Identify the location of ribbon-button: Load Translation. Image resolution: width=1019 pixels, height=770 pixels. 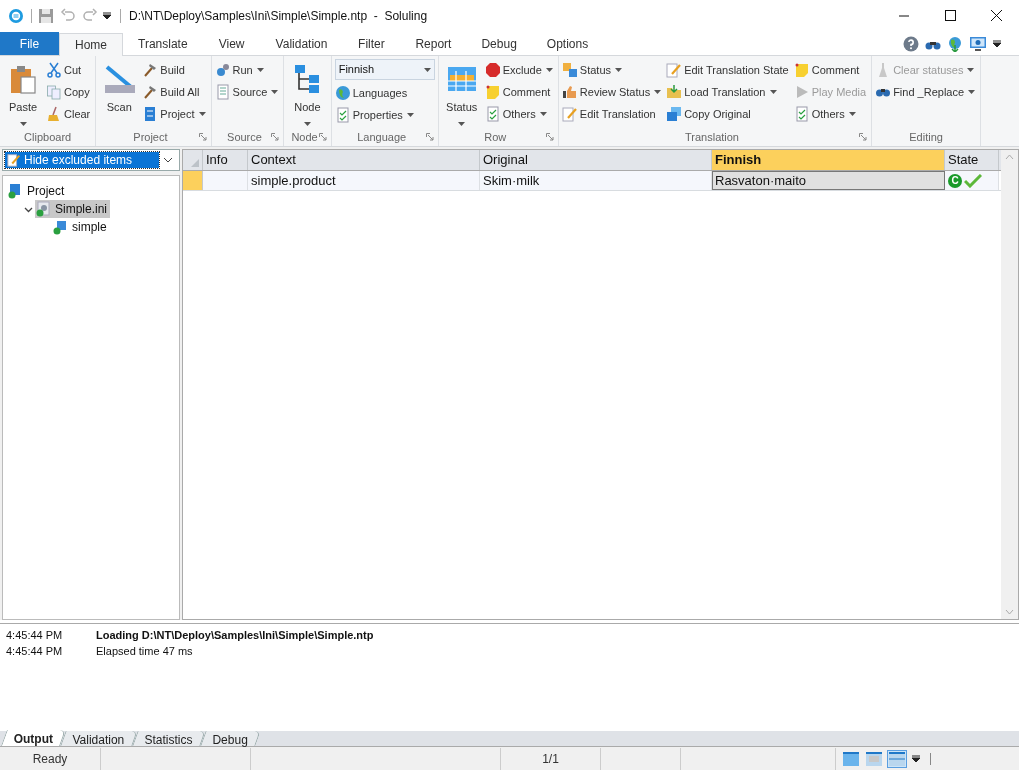
(728, 92).